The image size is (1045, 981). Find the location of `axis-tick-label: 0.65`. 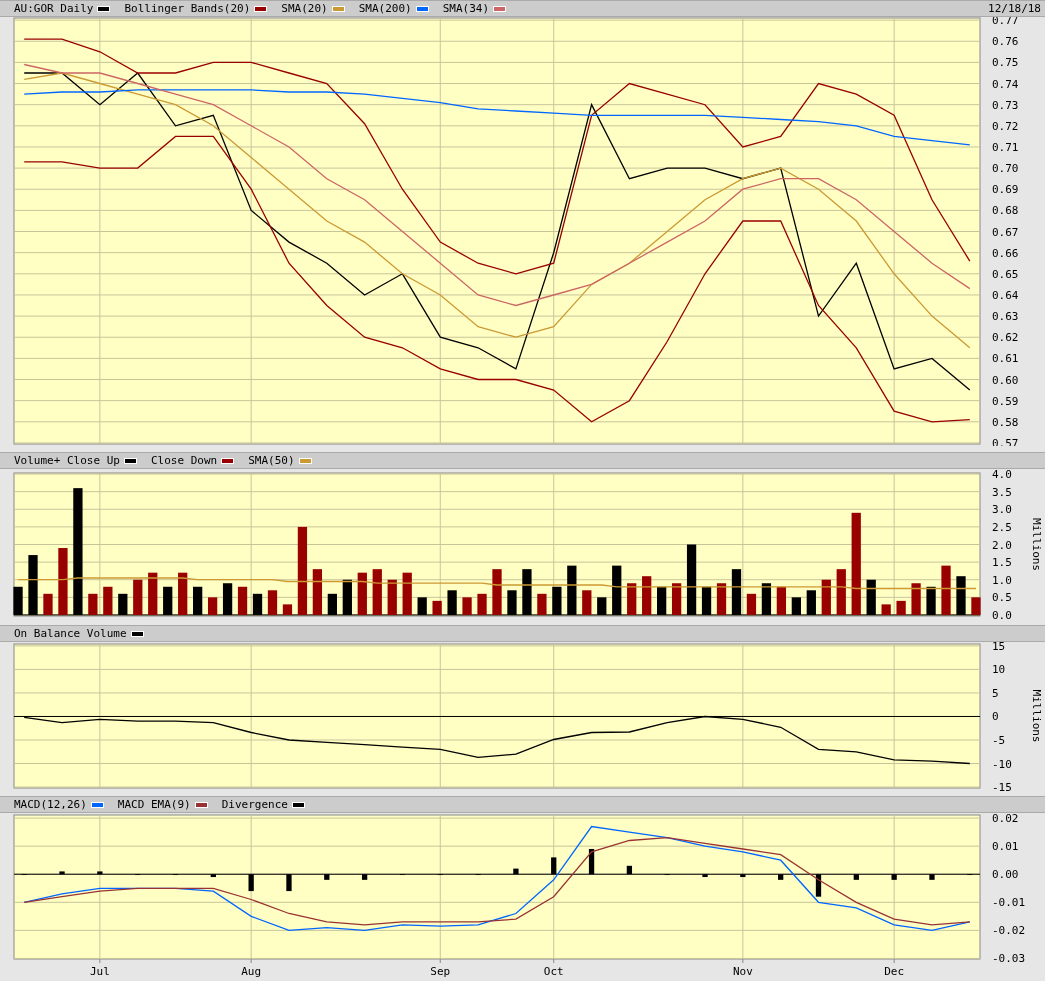

axis-tick-label: 0.65 is located at coordinates (1005, 274).